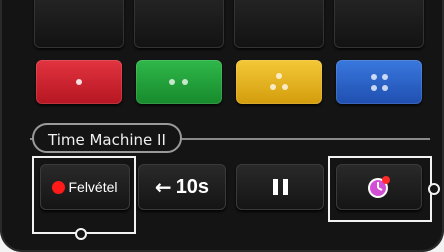 The width and height of the screenshot is (444, 252). I want to click on record-callout-dot, so click(81, 234).